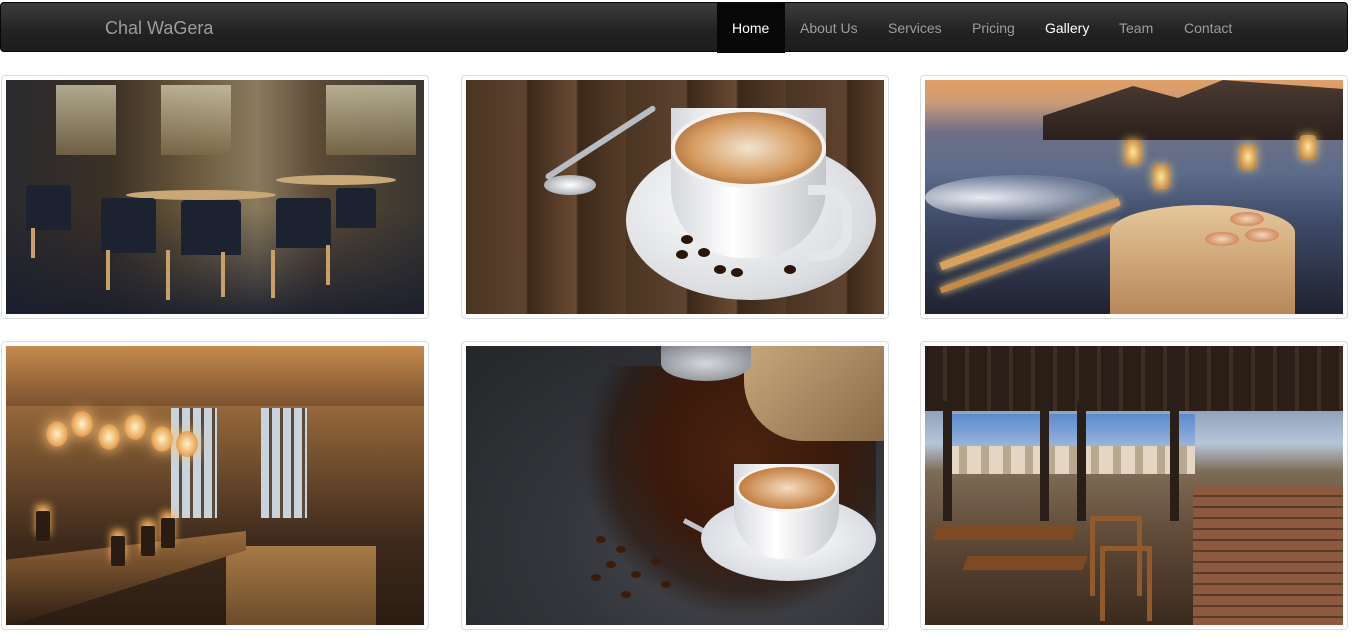 The image size is (1352, 637). I want to click on nav-item-pricing: Pricing, so click(993, 28).